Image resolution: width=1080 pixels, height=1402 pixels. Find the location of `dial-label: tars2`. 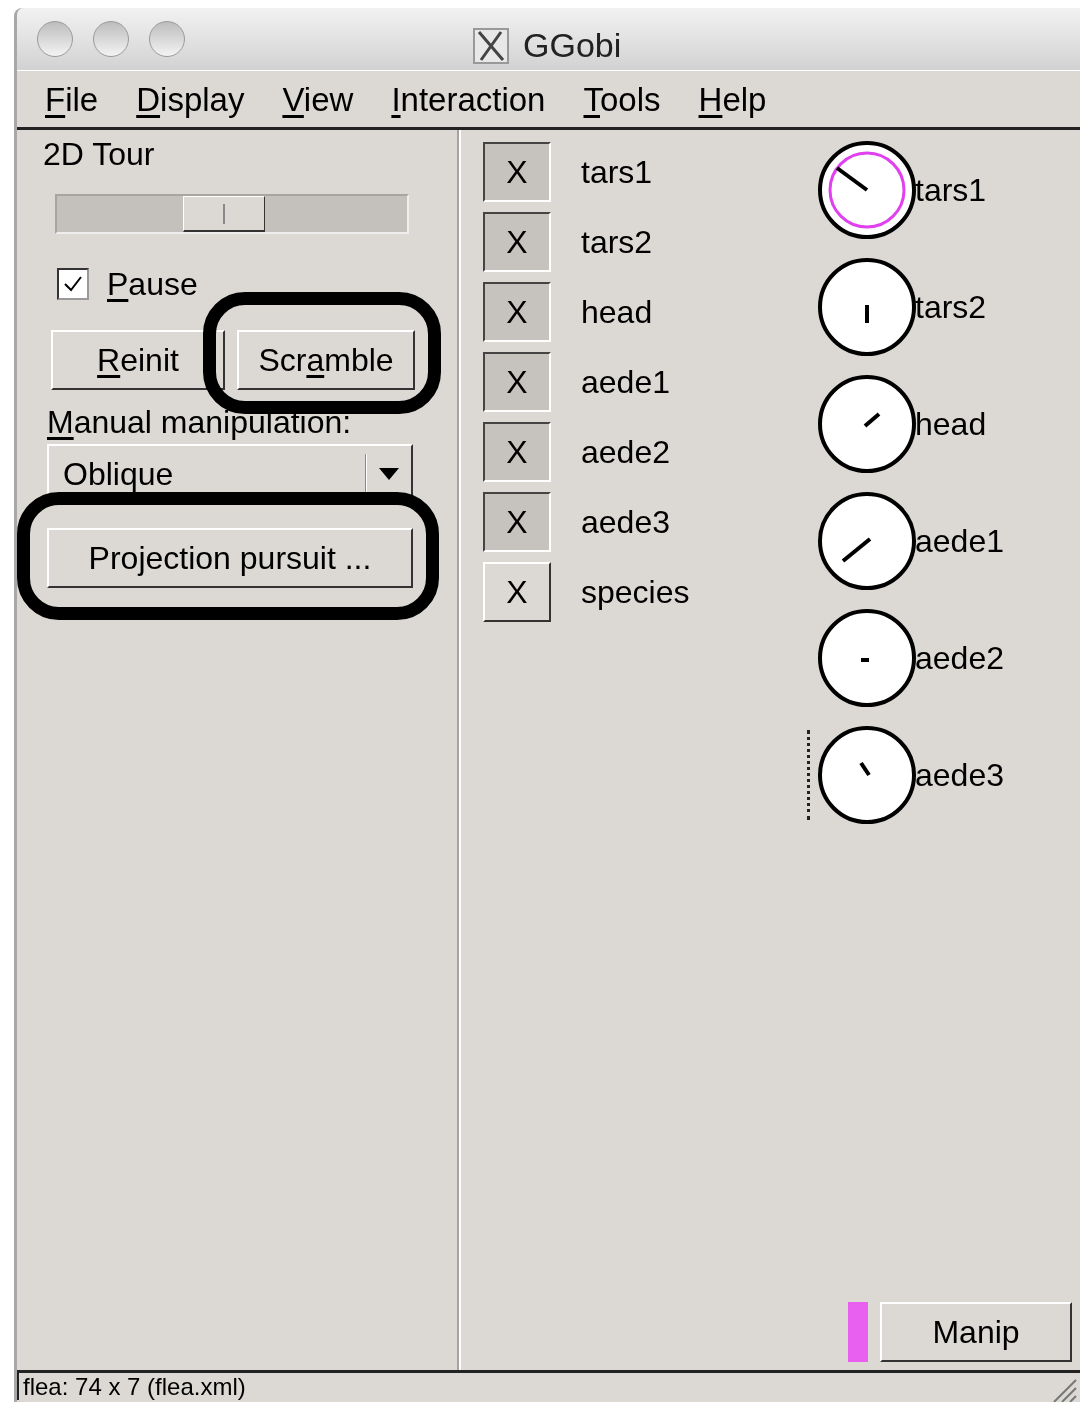

dial-label: tars2 is located at coordinates (951, 307).